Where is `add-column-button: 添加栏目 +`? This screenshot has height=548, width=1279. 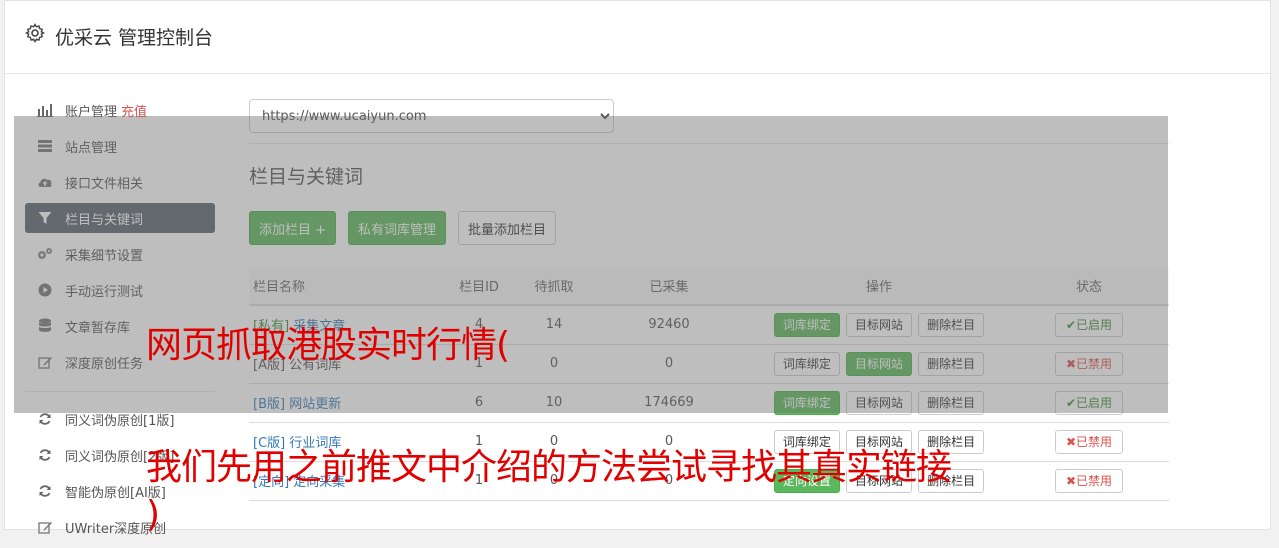
add-column-button: 添加栏目 + is located at coordinates (293, 228).